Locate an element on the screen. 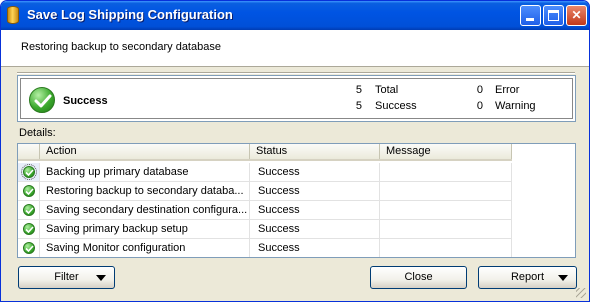  report-button: Report is located at coordinates (527, 277).